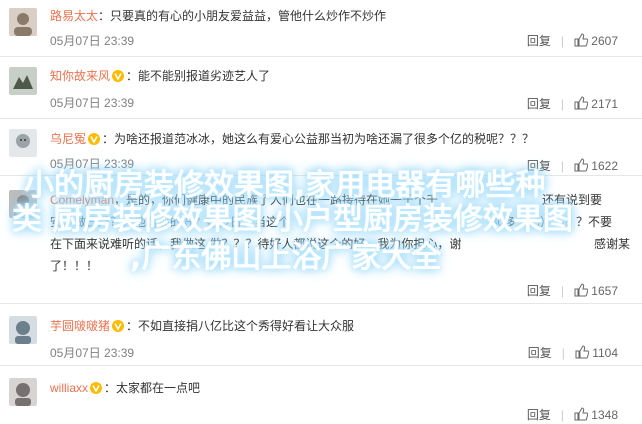 The width and height of the screenshot is (642, 424). Describe the element at coordinates (248, 16) in the screenshot. I see `comment-text: 只要真的有心的小朋友爱益益，管他什么炒作不炒作` at that location.